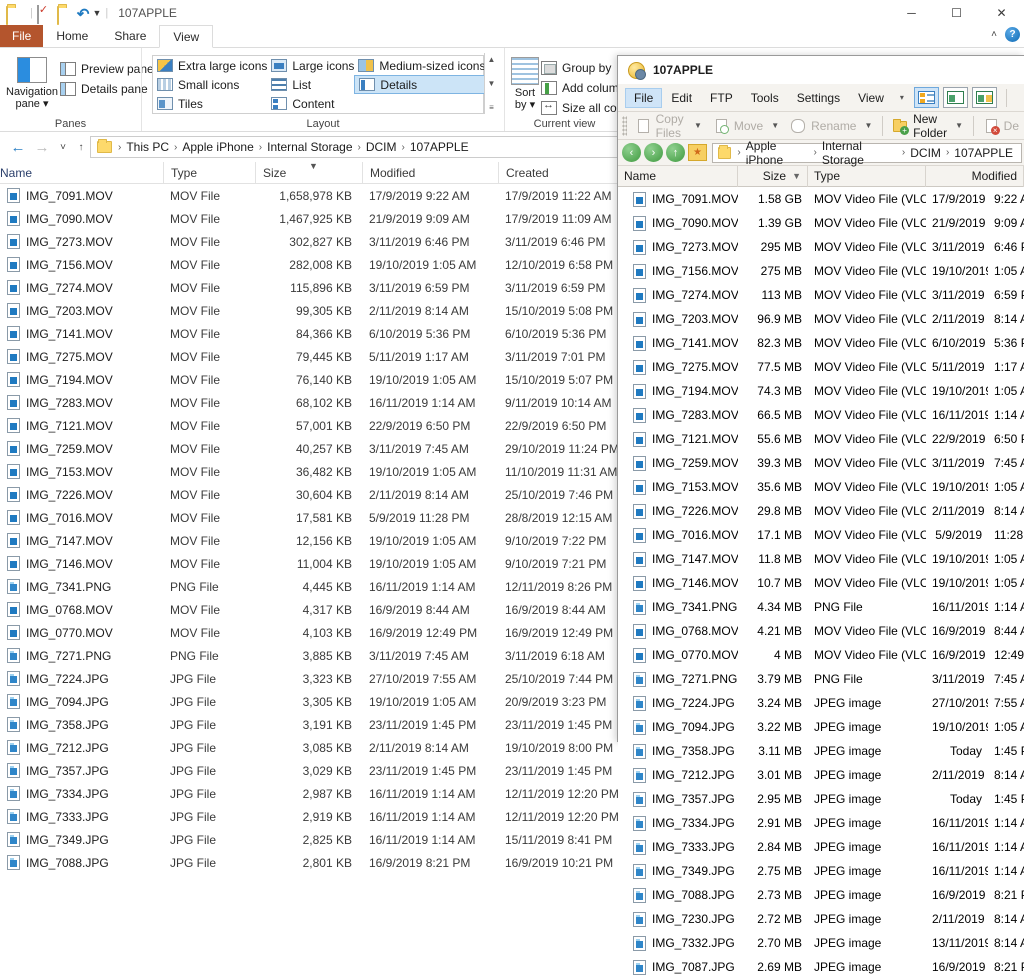  I want to click on column-header-size: Size ▼, so click(308, 172).